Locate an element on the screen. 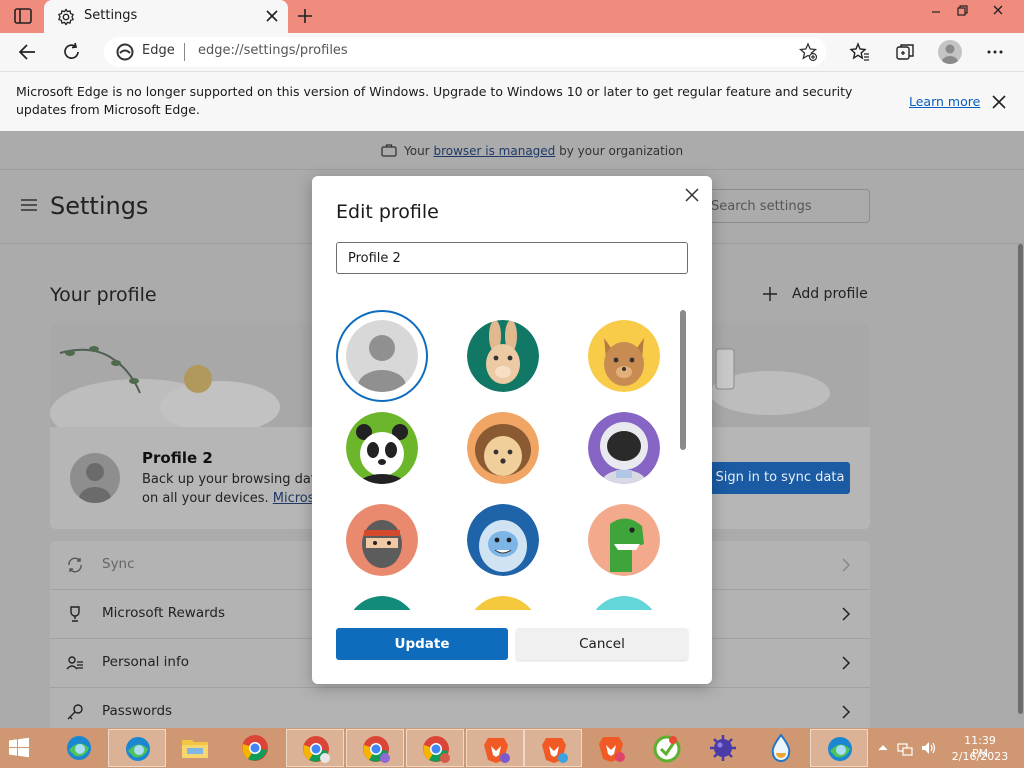  tab-settings: Settings is located at coordinates (166, 16).